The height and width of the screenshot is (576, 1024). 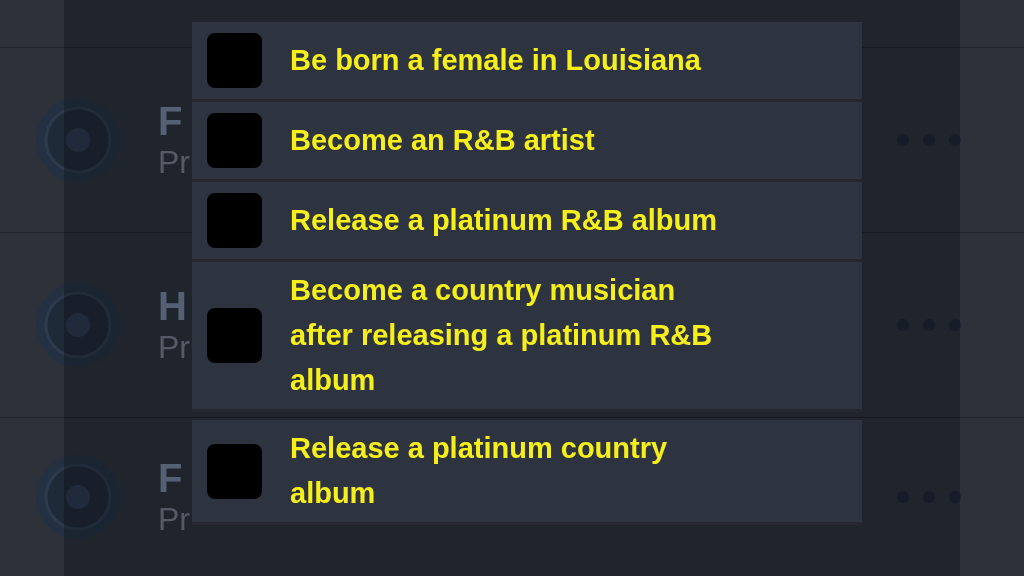 I want to click on requirement-text: Release a platinum R&B album, so click(x=504, y=220).